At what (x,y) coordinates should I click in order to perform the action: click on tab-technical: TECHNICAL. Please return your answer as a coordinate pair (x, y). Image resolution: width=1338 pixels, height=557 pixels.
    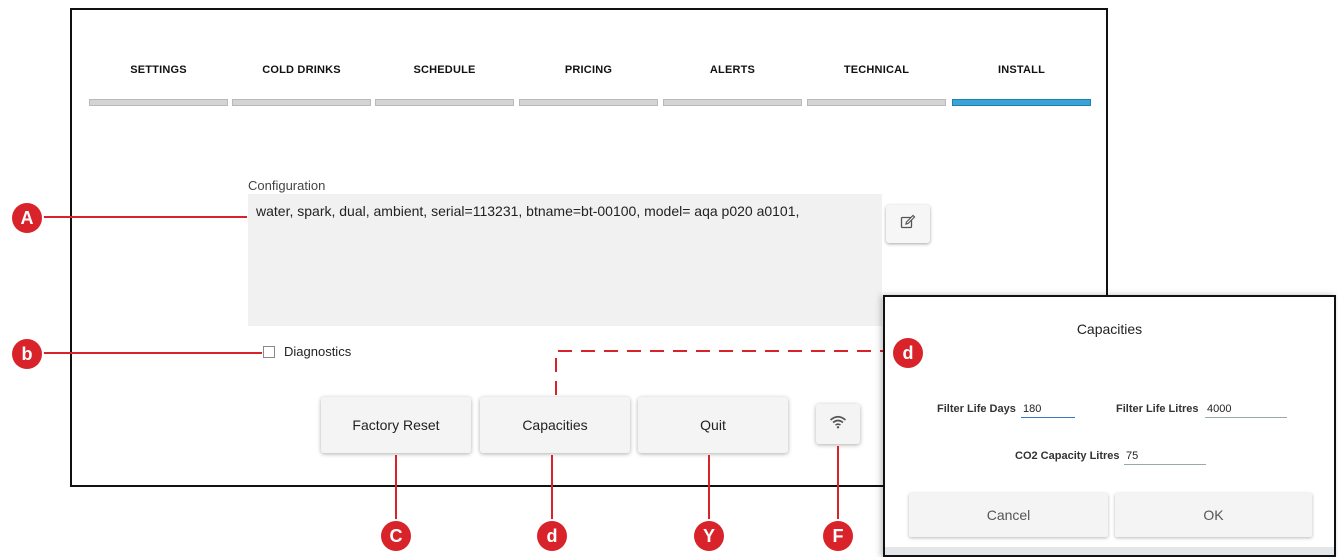
    Looking at the image, I should click on (876, 86).